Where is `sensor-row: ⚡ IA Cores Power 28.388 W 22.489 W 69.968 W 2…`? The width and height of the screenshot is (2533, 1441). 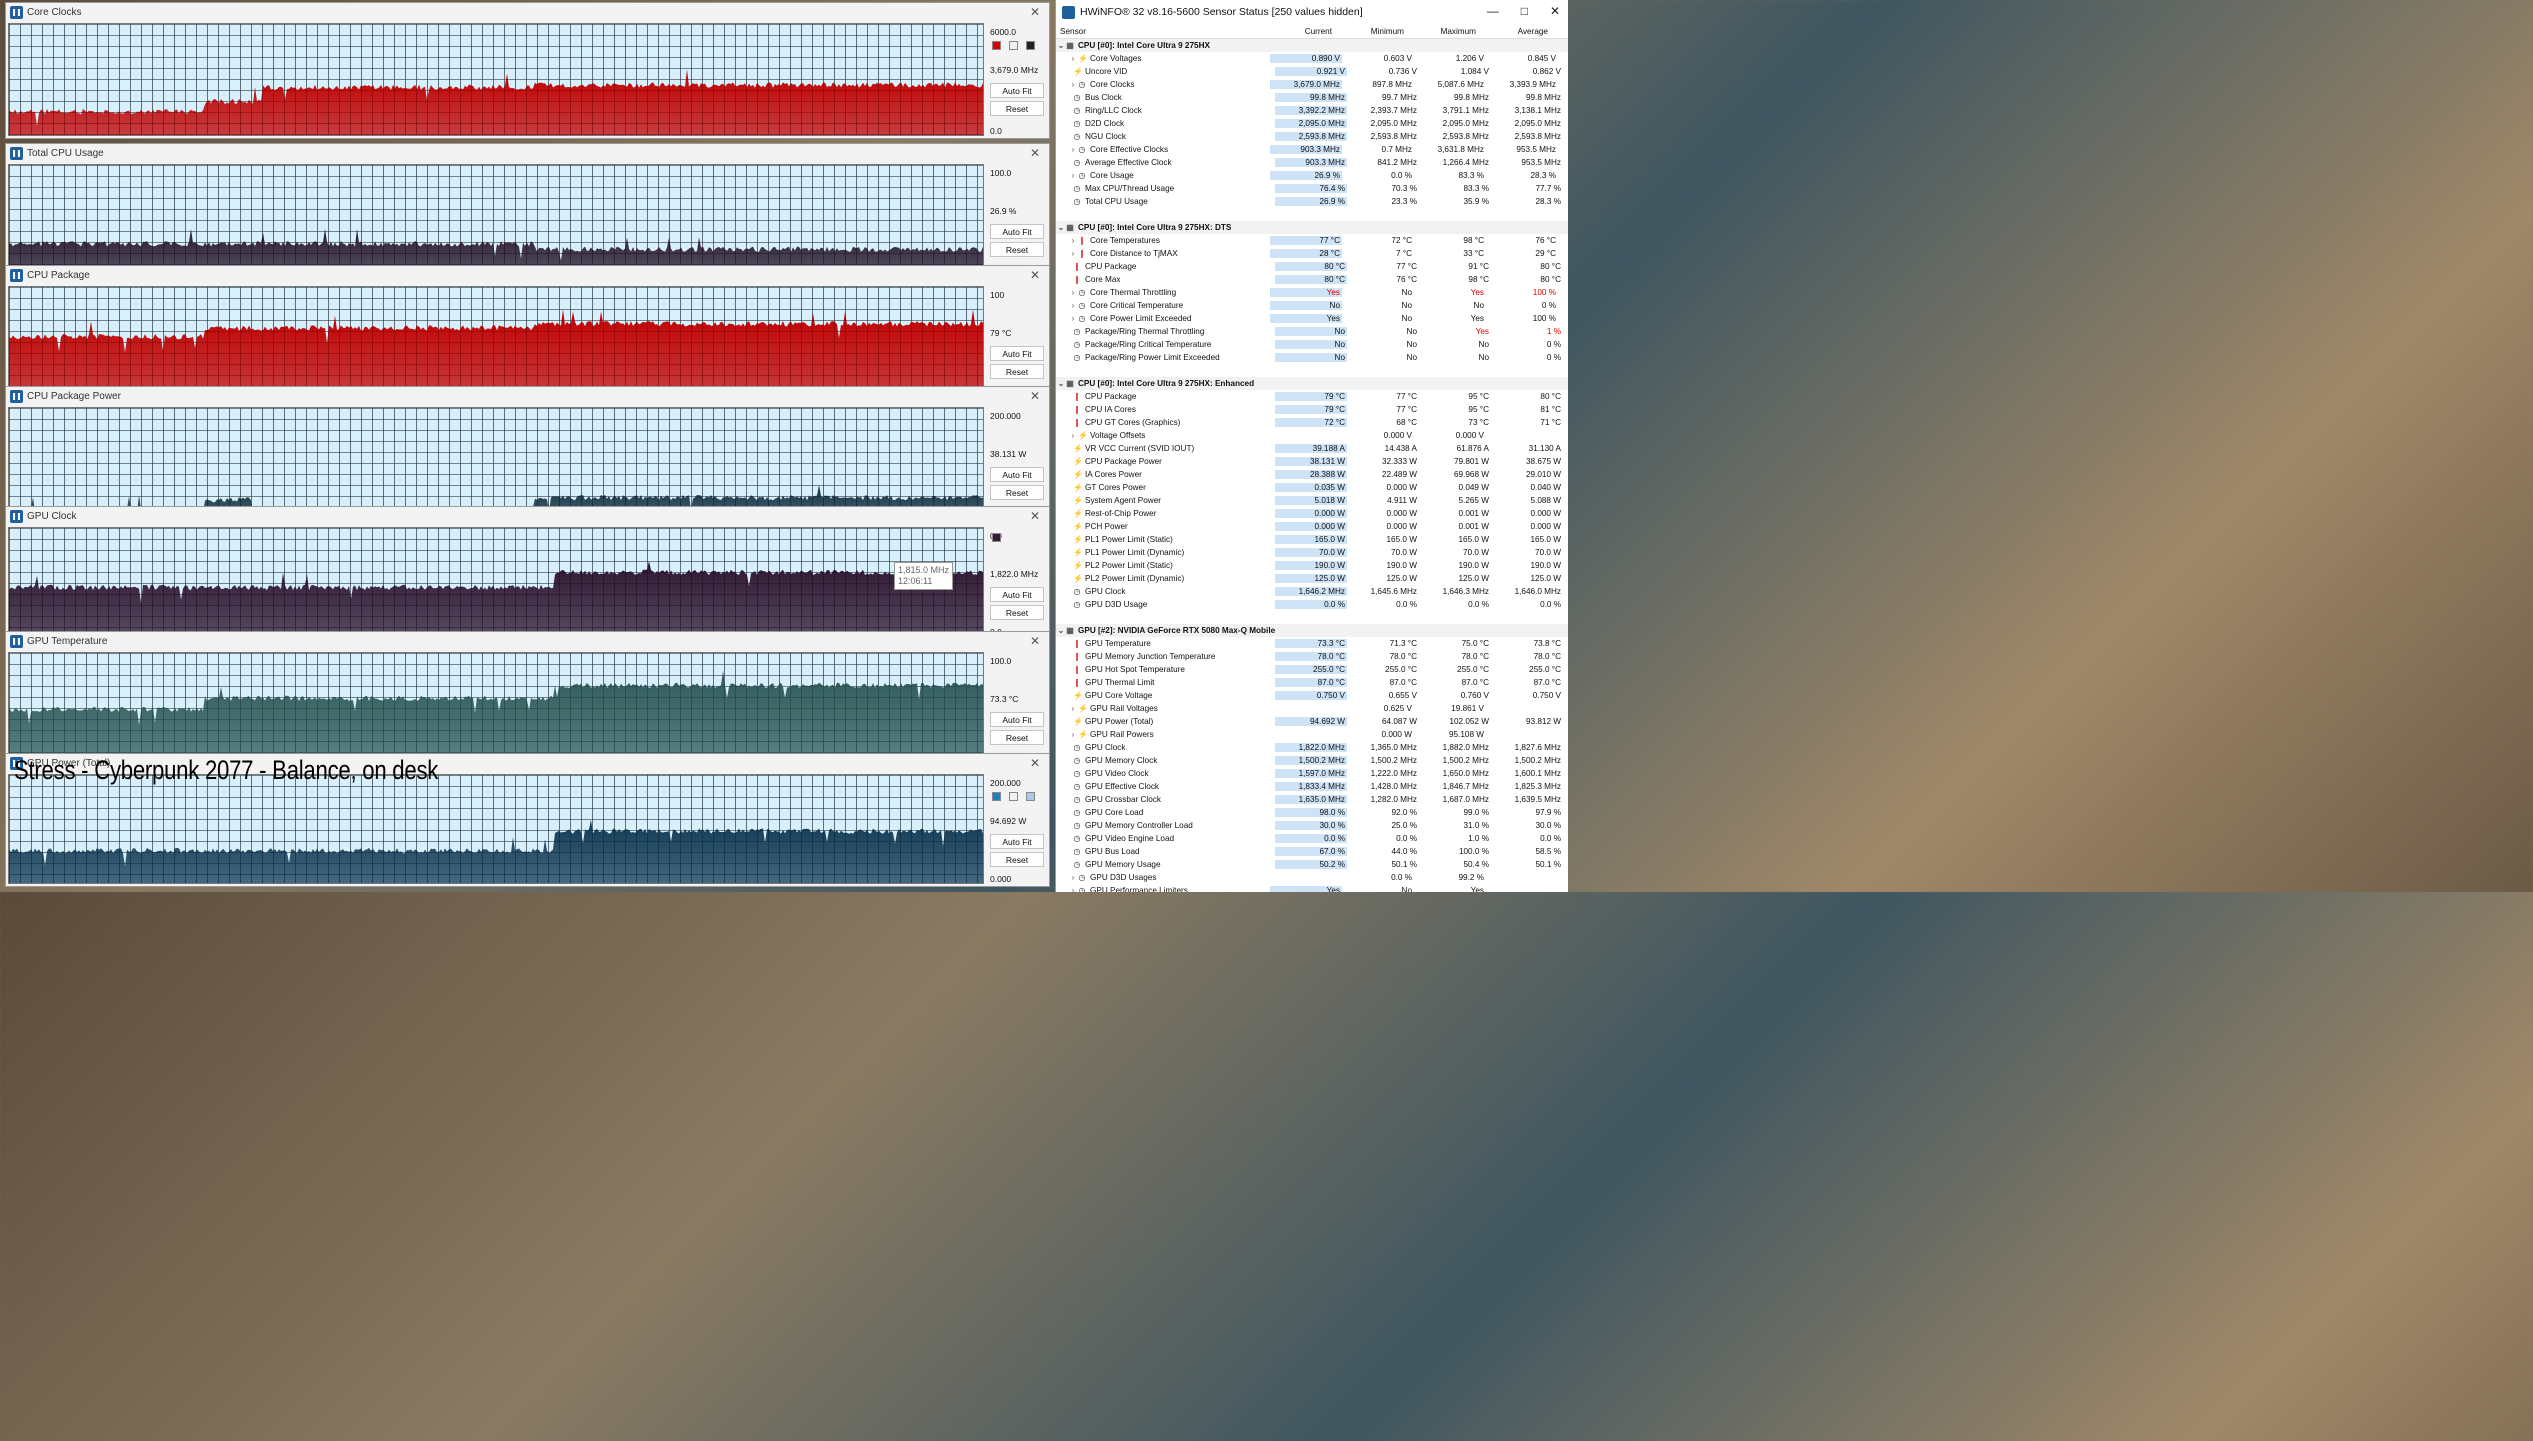 sensor-row: ⚡ IA Cores Power 28.388 W 22.489 W 69.968 W 2… is located at coordinates (1312, 474).